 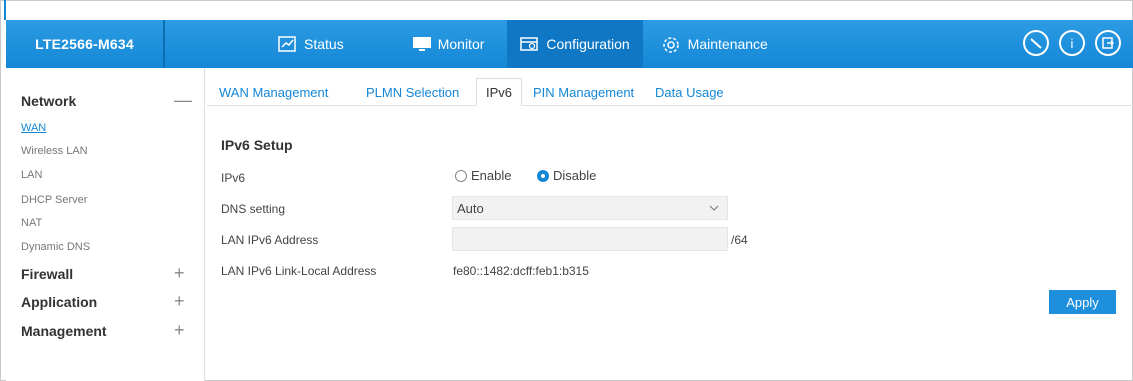 What do you see at coordinates (59, 302) in the screenshot?
I see `sidebar-group-application: Application` at bounding box center [59, 302].